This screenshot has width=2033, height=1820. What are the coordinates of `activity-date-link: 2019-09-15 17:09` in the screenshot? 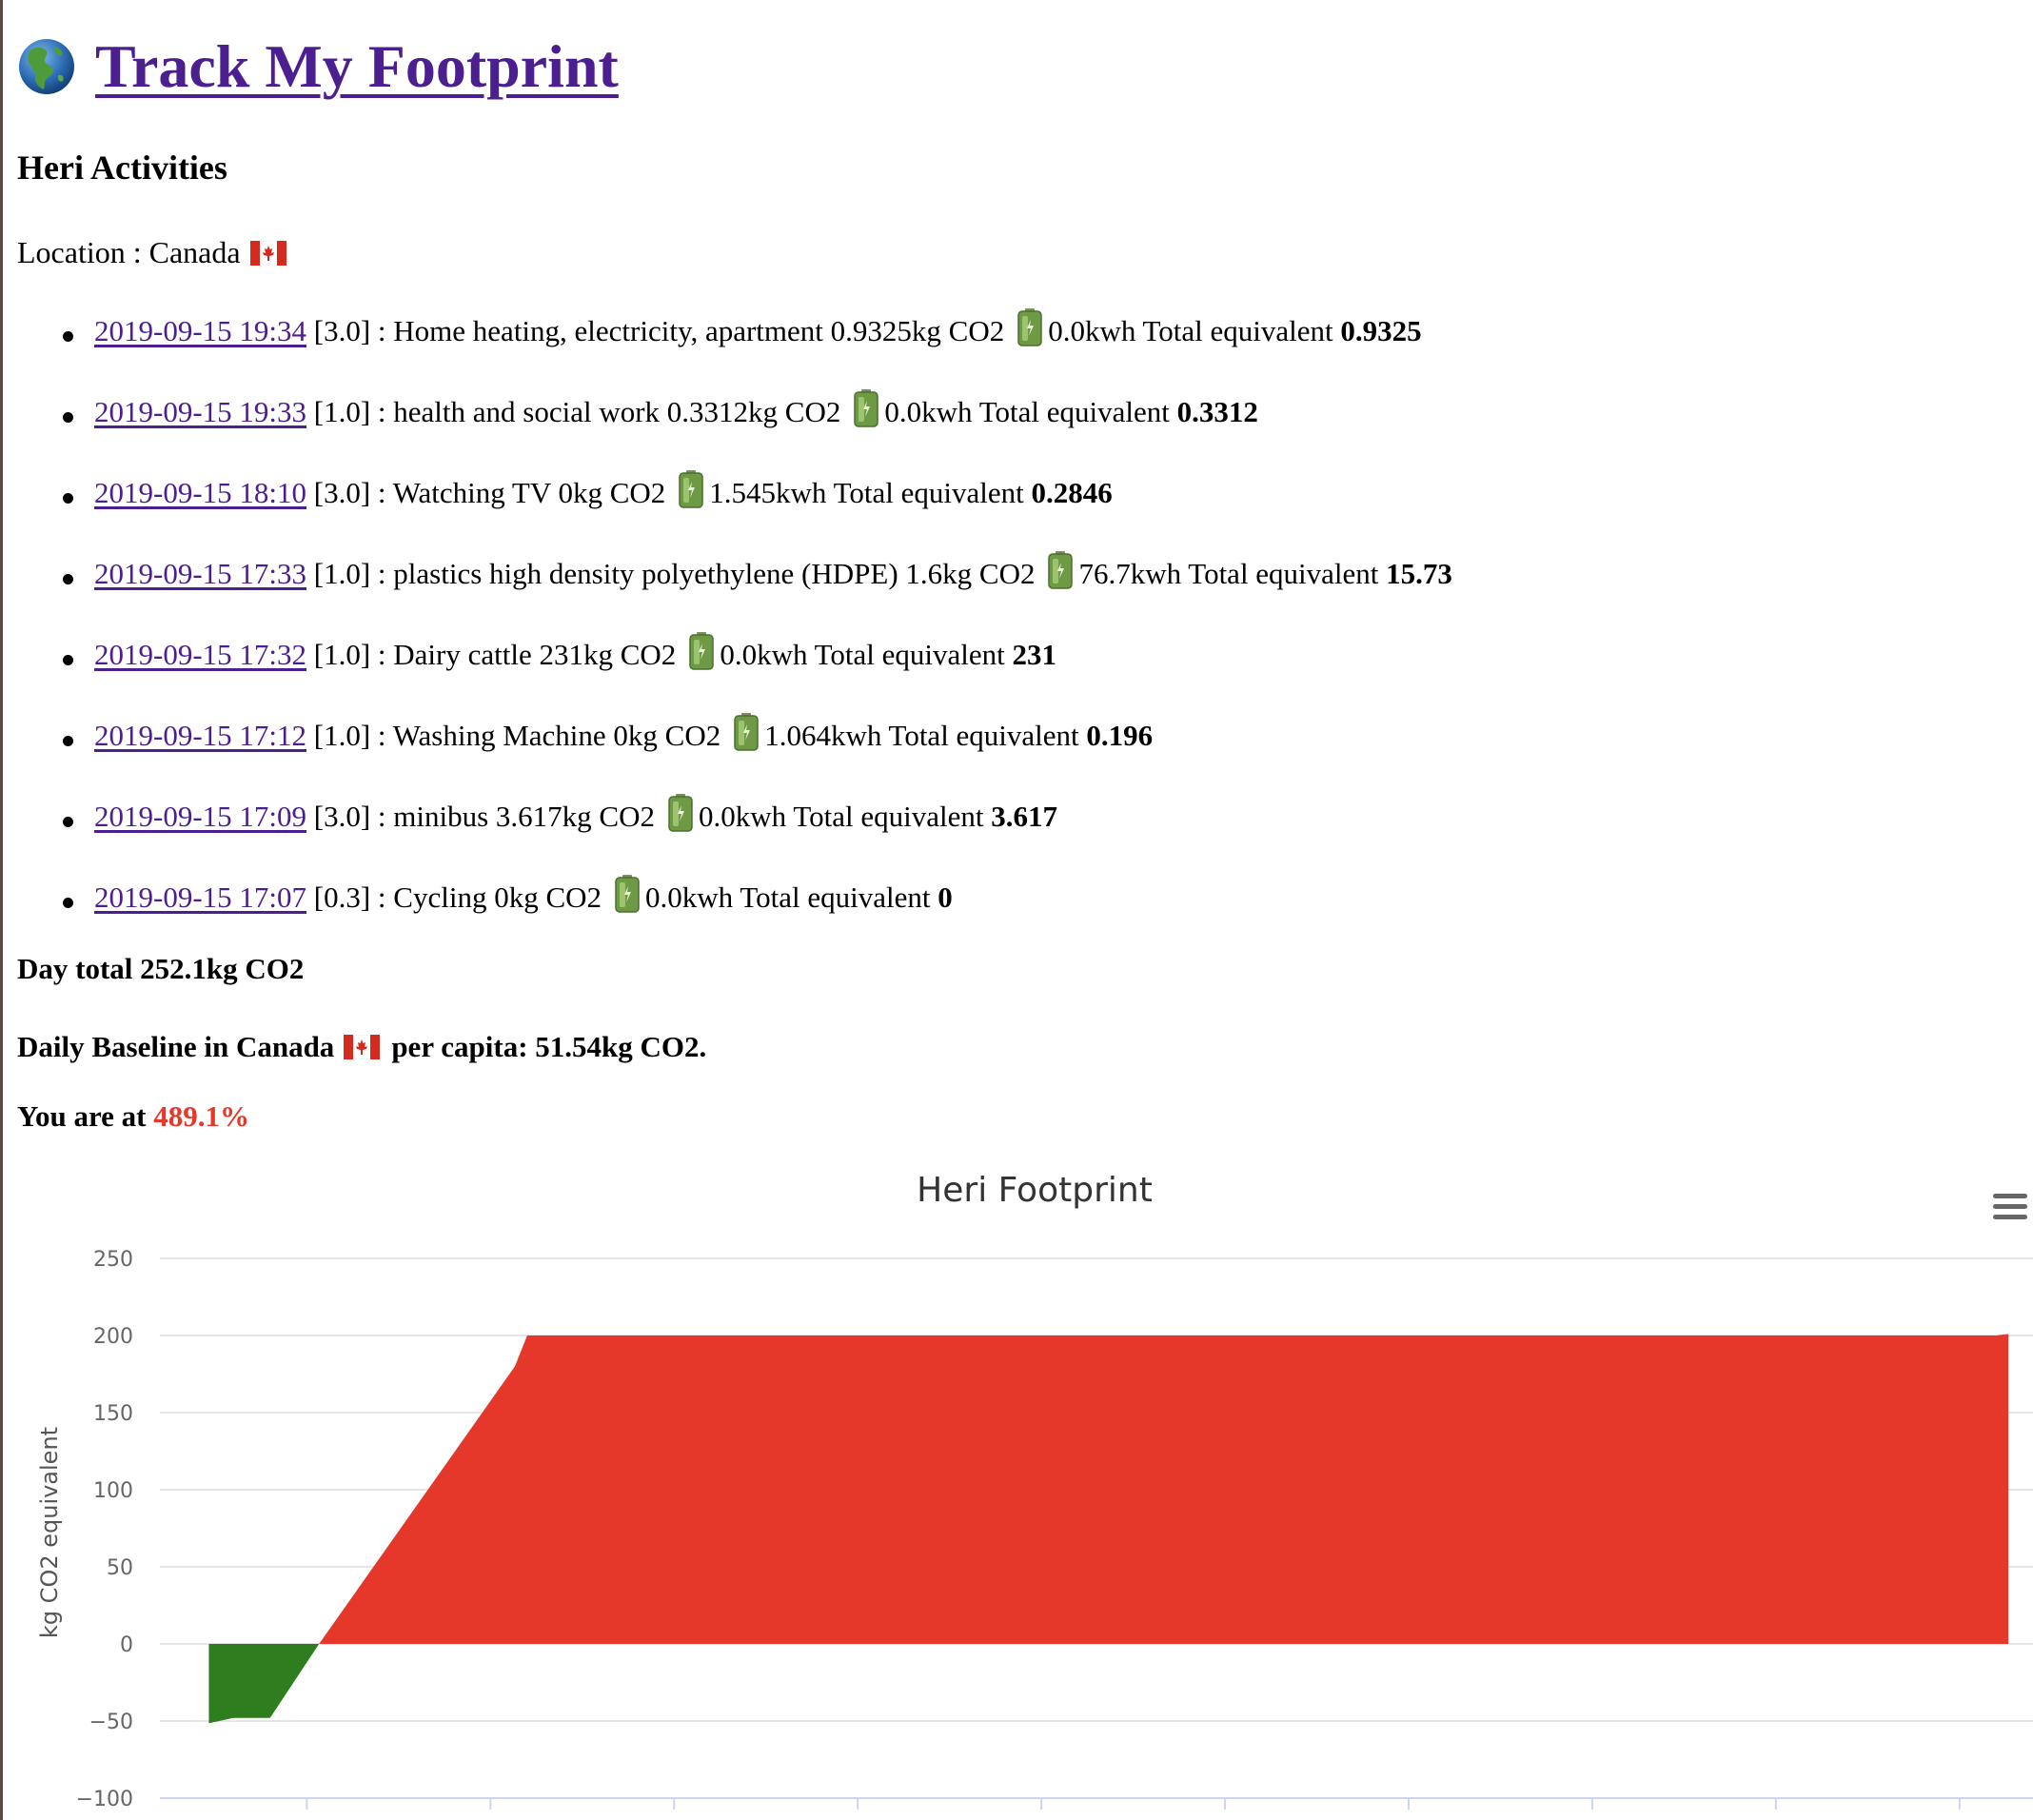 It's located at (200, 817).